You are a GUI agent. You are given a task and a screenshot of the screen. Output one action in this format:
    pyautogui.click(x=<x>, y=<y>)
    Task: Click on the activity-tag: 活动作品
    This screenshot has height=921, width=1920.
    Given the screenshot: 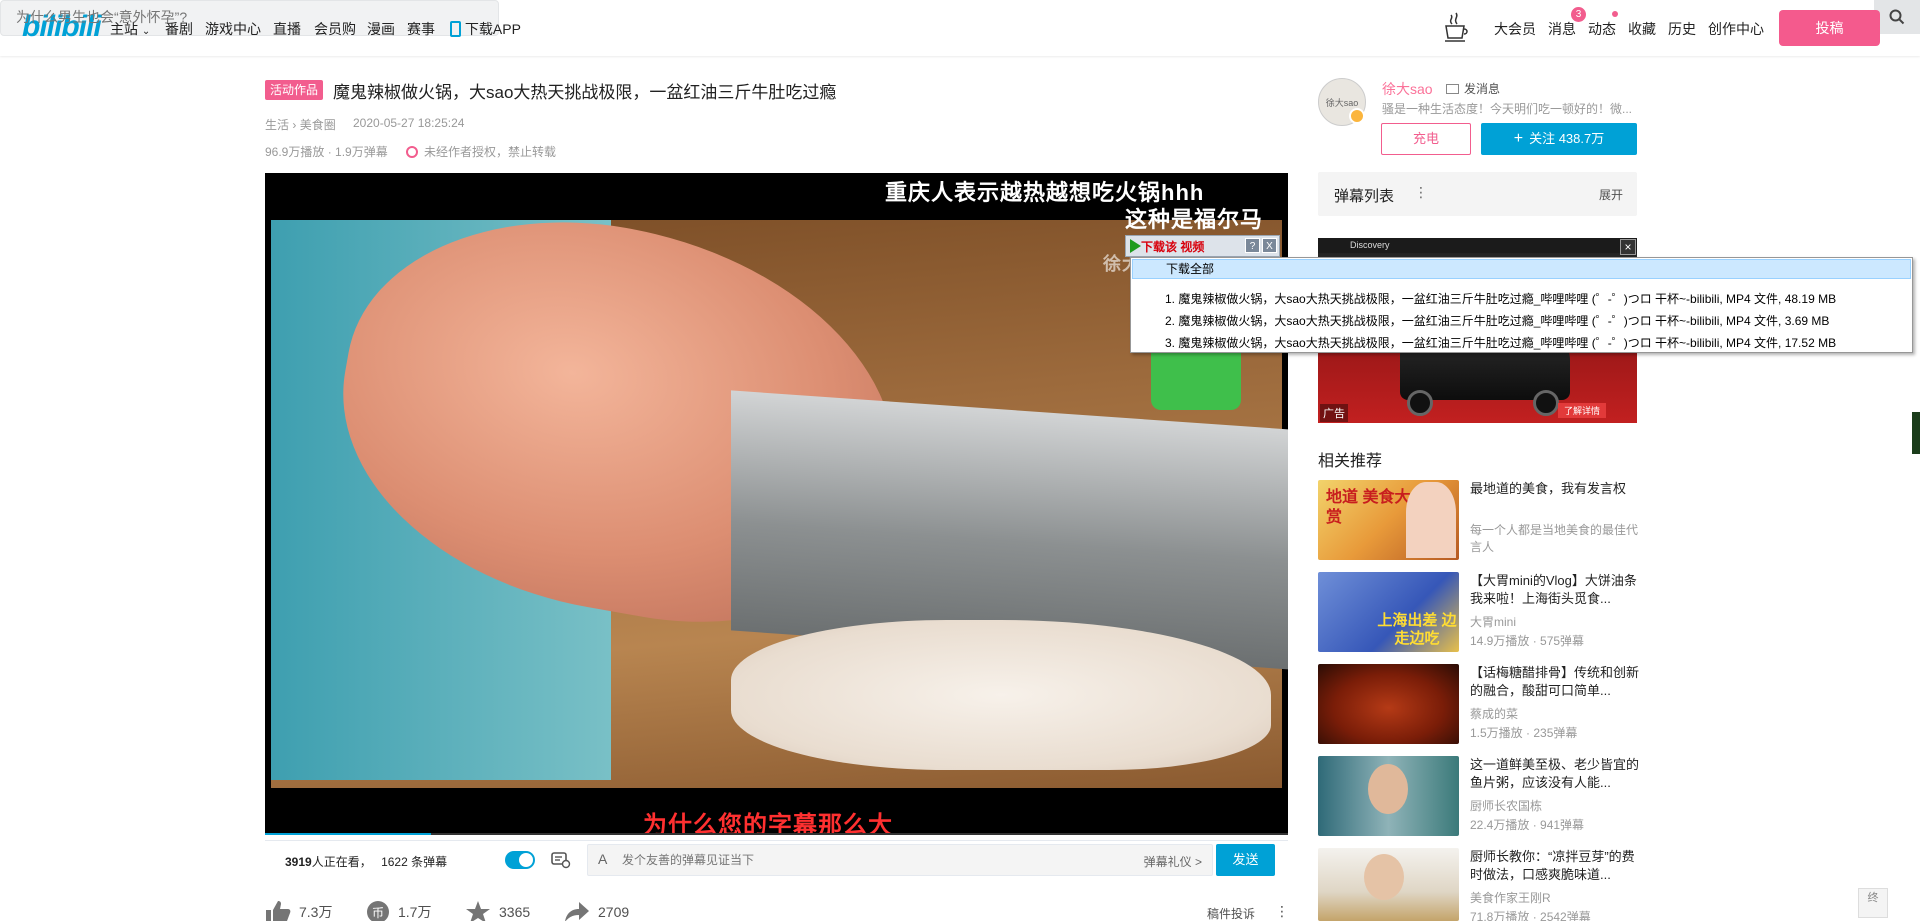 What is the action you would take?
    pyautogui.click(x=294, y=90)
    